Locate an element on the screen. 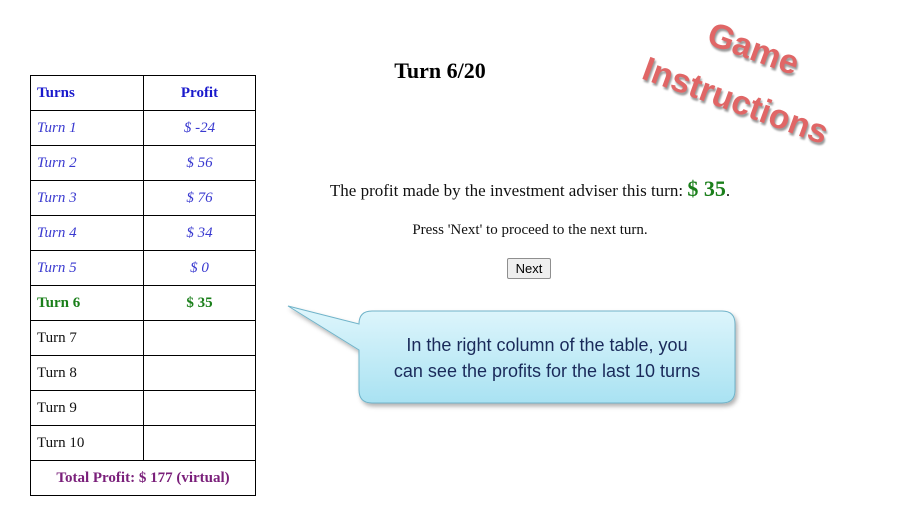 The width and height of the screenshot is (907, 530). turn-cell: Turn 5 is located at coordinates (87, 268).